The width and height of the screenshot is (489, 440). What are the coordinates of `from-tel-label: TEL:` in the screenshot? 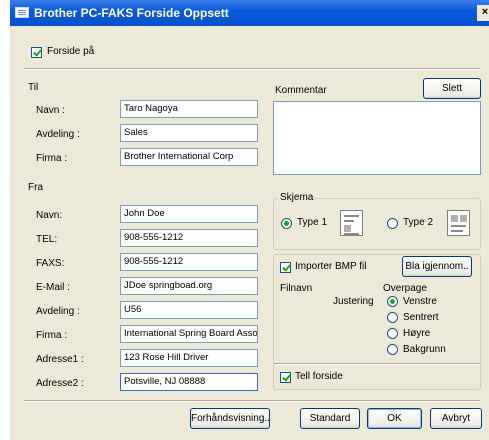 It's located at (47, 239).